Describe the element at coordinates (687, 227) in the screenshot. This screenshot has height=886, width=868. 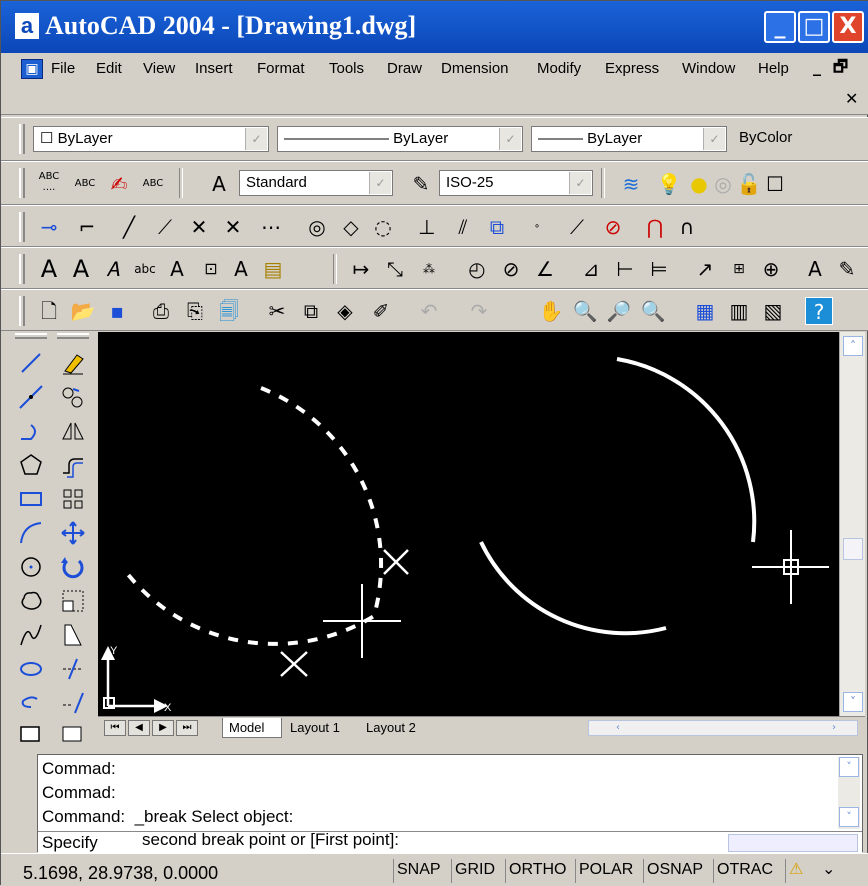
I see `snap-magnet-icon: ∩` at that location.